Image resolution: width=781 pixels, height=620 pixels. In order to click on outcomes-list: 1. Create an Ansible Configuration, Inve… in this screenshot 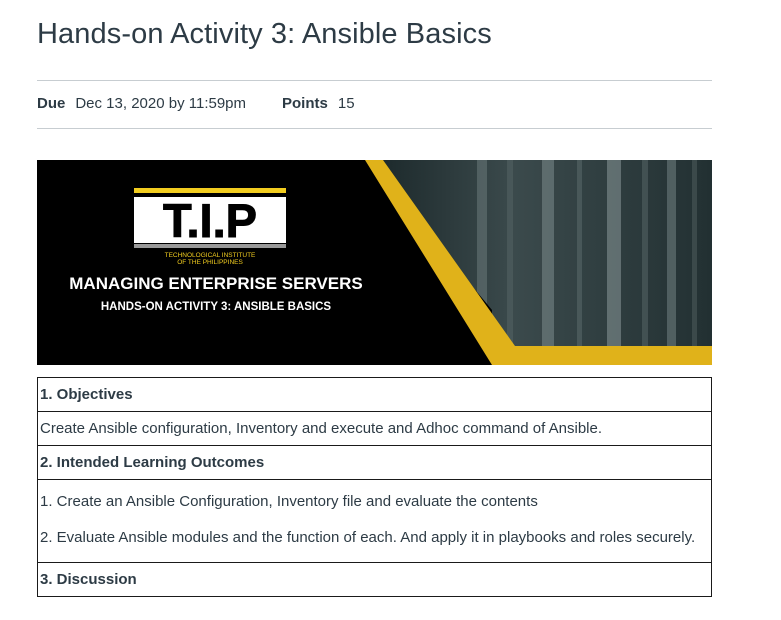, I will do `click(374, 521)`.